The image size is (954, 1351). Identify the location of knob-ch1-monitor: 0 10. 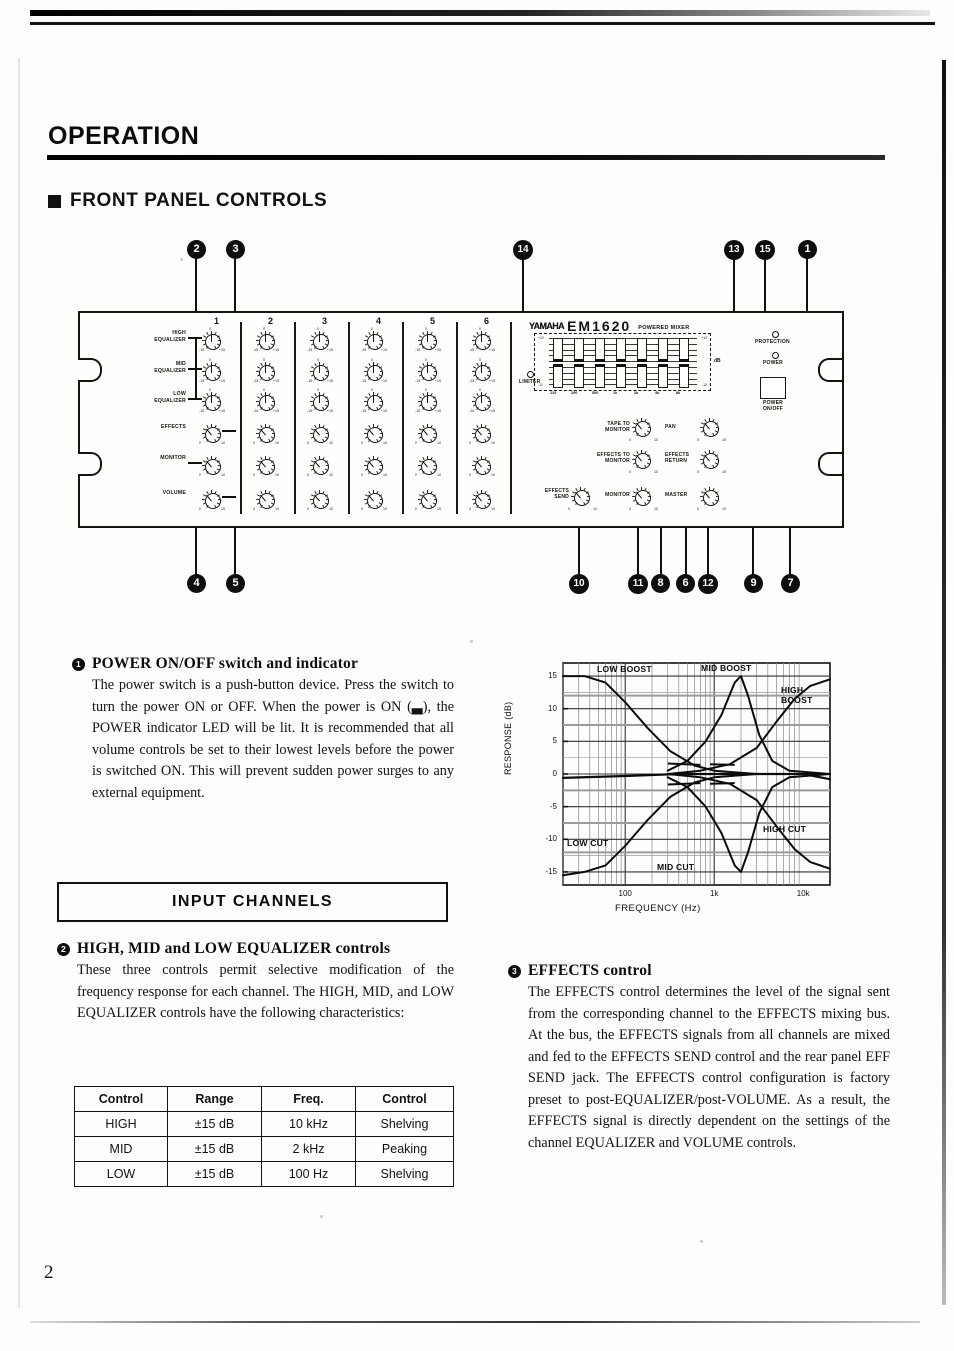
(212, 466).